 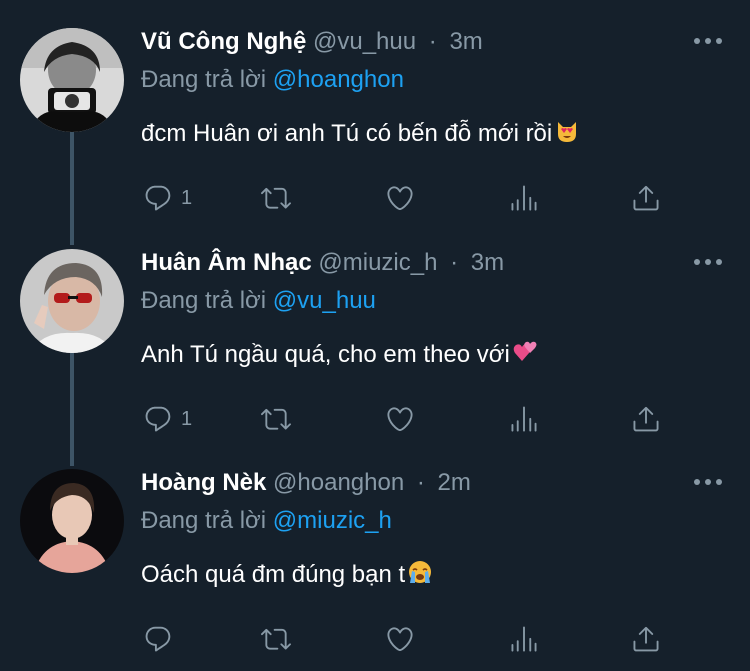 I want to click on heart-eyes-cat-emoji, so click(x=567, y=134).